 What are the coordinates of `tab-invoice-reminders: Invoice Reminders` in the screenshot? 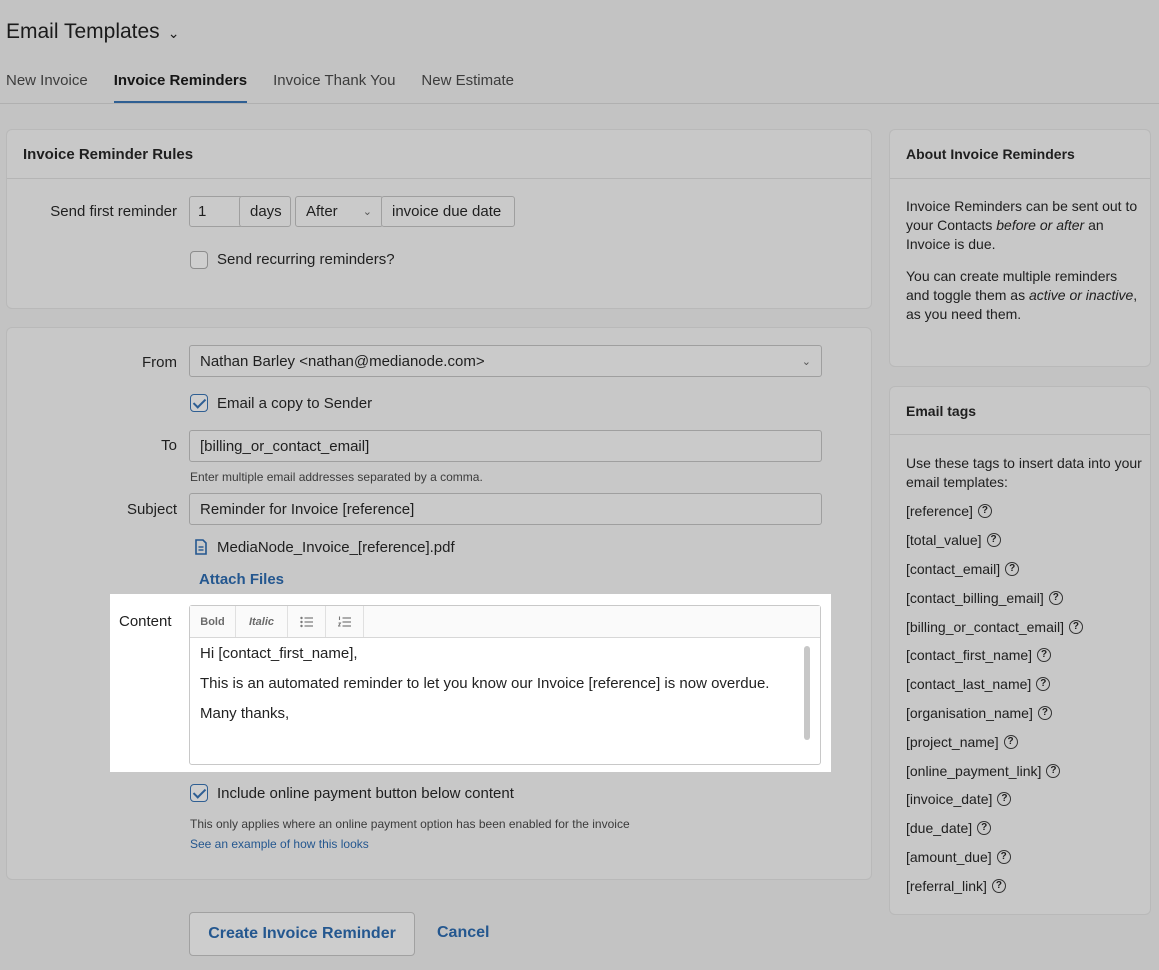 It's located at (180, 87).